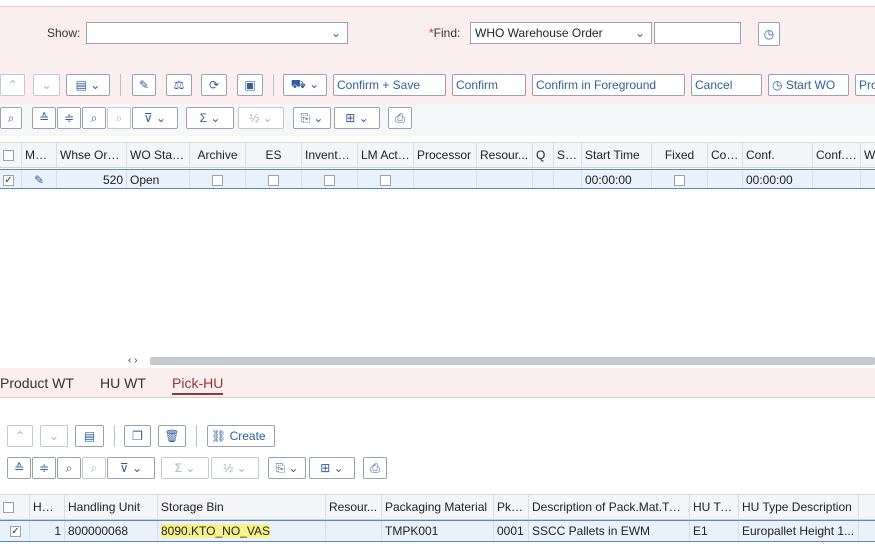  What do you see at coordinates (179, 85) in the screenshot?
I see `balance-icon: ⚖` at bounding box center [179, 85].